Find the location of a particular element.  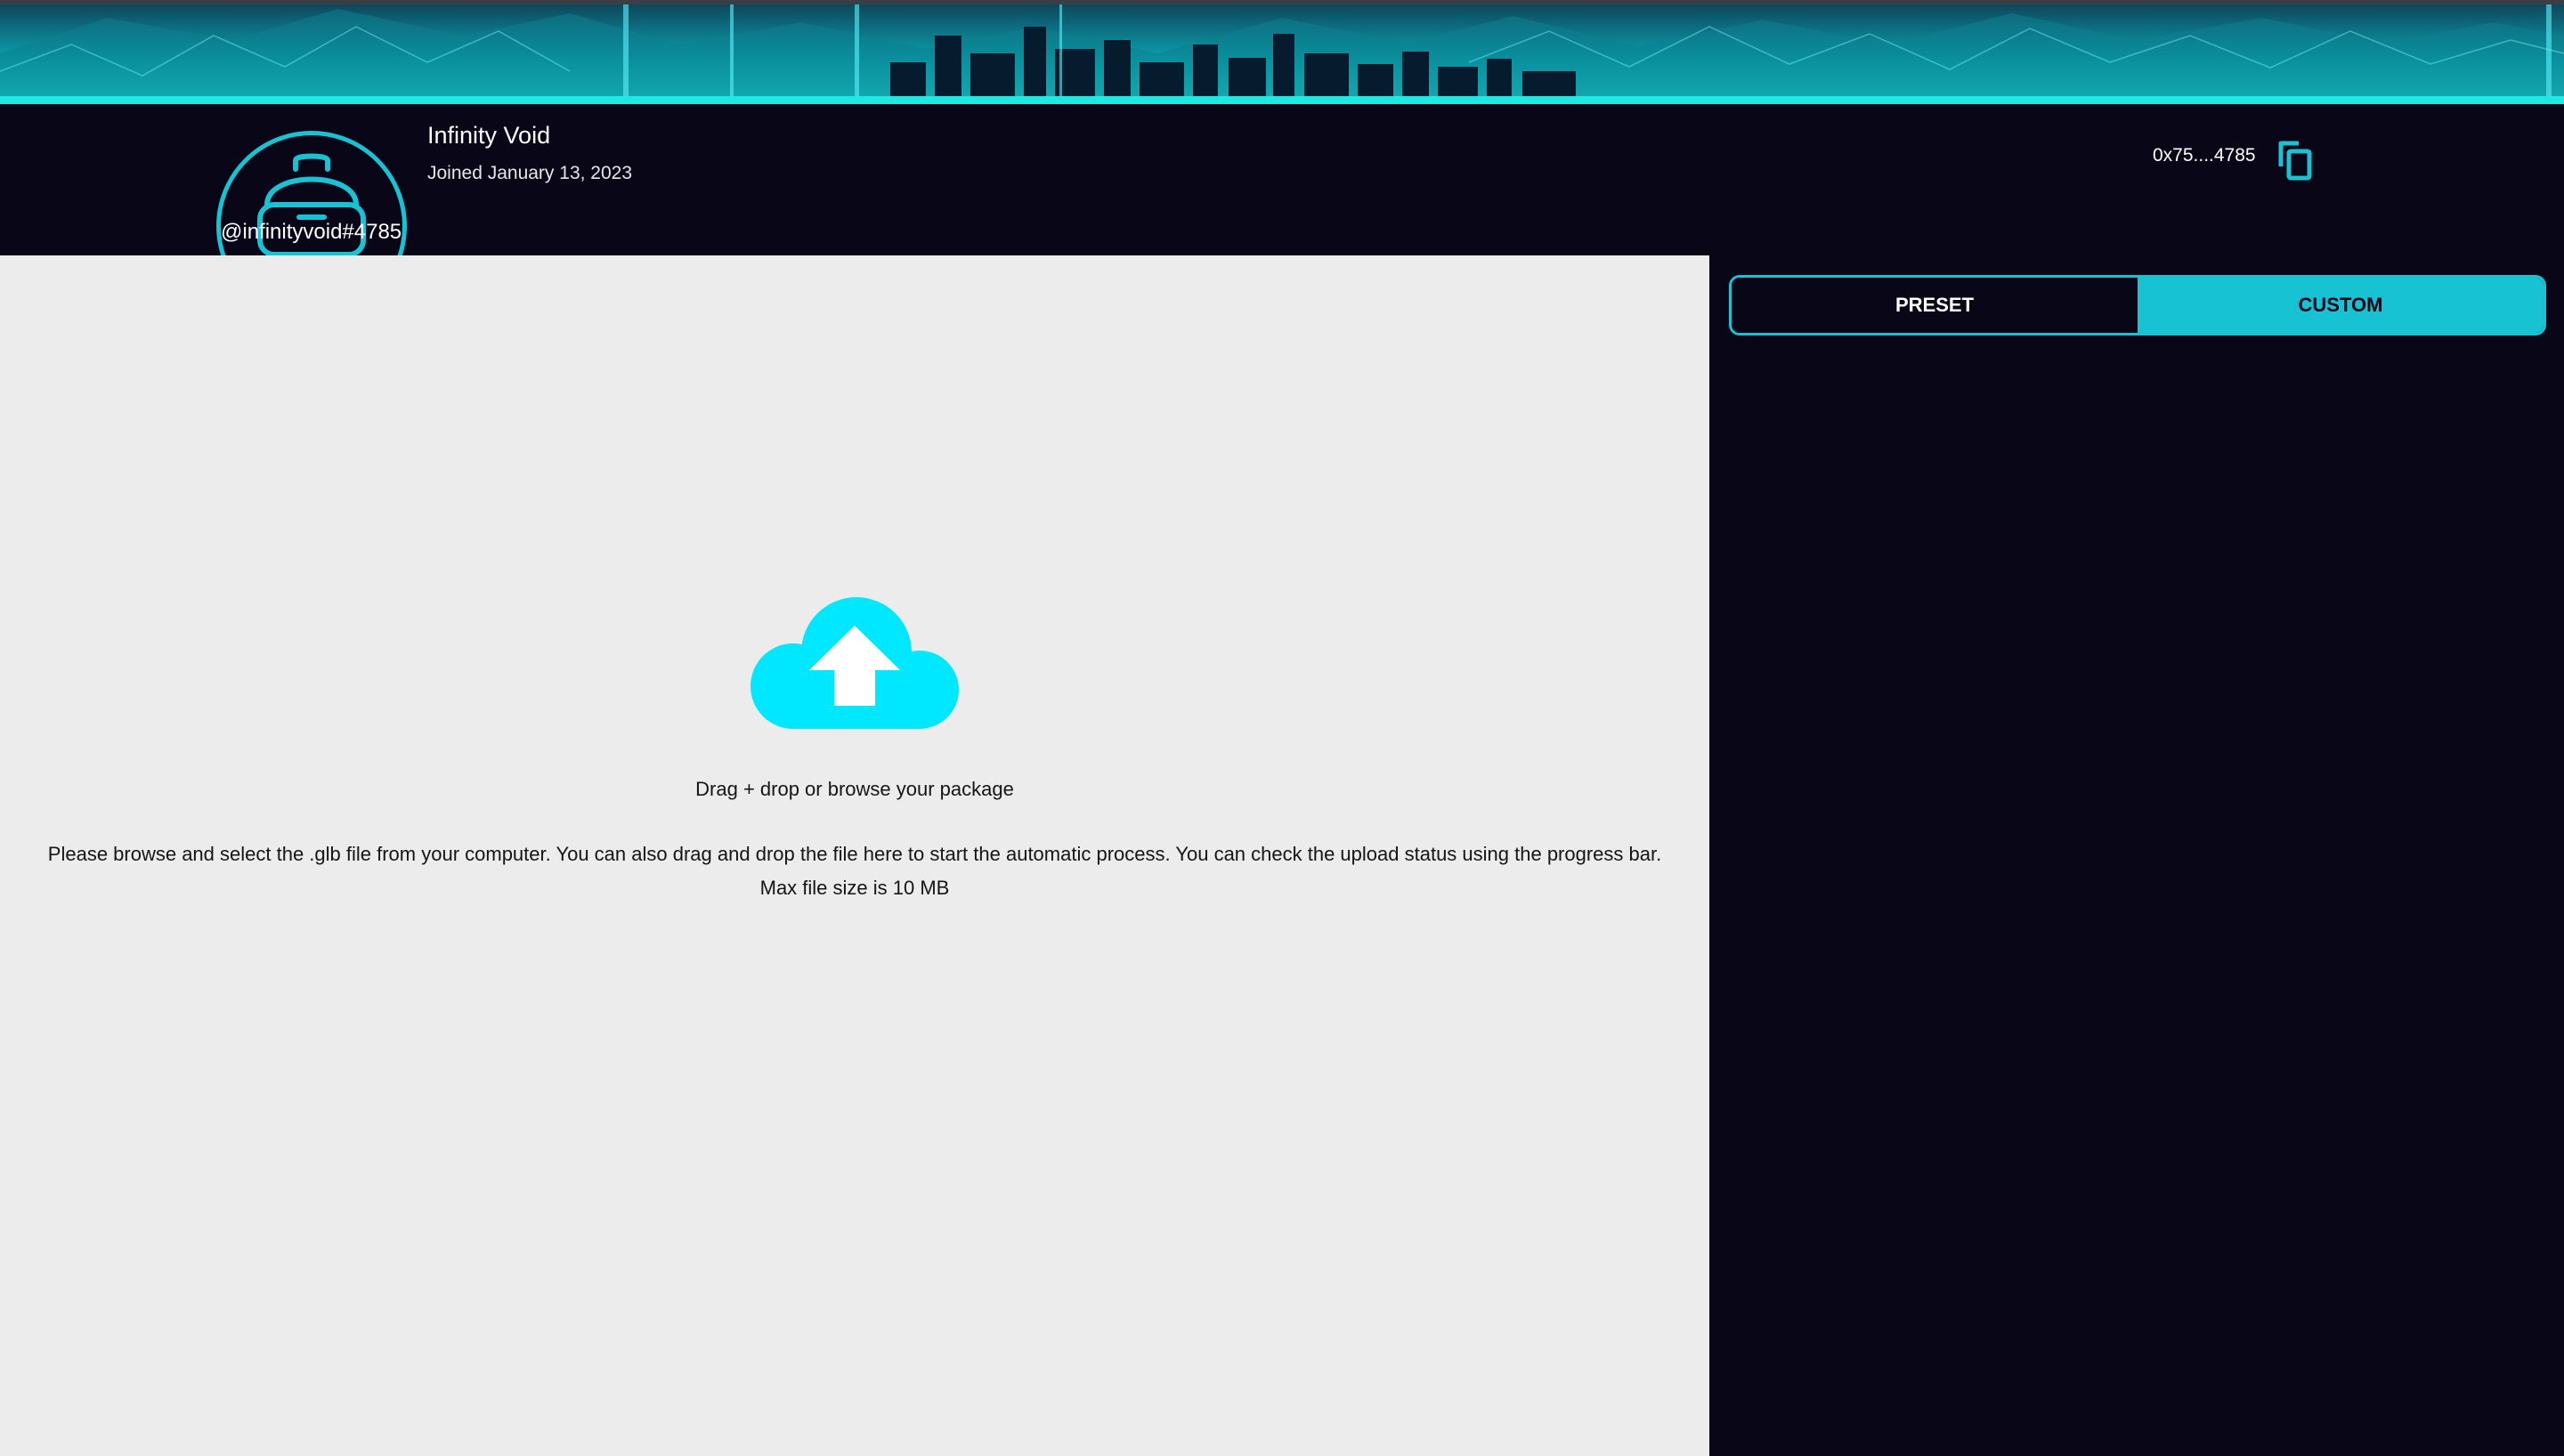

copy-address-button is located at coordinates (2295, 160).